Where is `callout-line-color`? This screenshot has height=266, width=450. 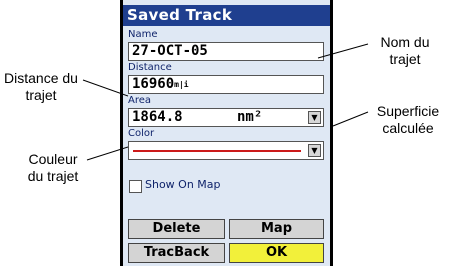 callout-line-color is located at coordinates (107, 153).